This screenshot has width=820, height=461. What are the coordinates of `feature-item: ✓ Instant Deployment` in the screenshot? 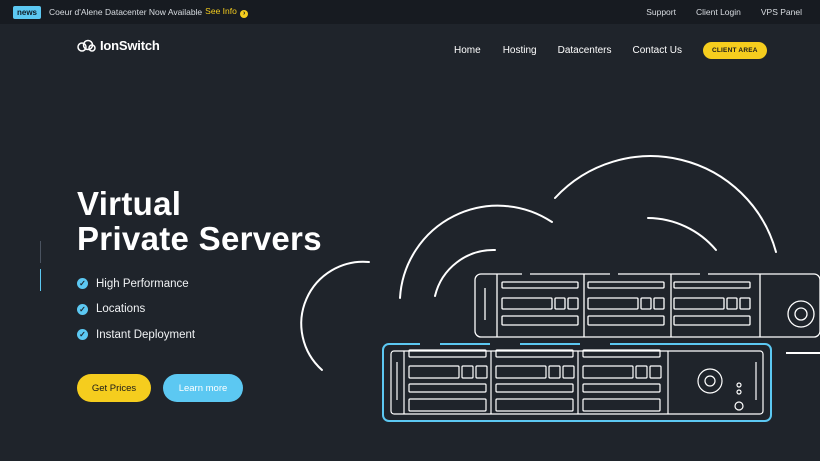 It's located at (136, 335).